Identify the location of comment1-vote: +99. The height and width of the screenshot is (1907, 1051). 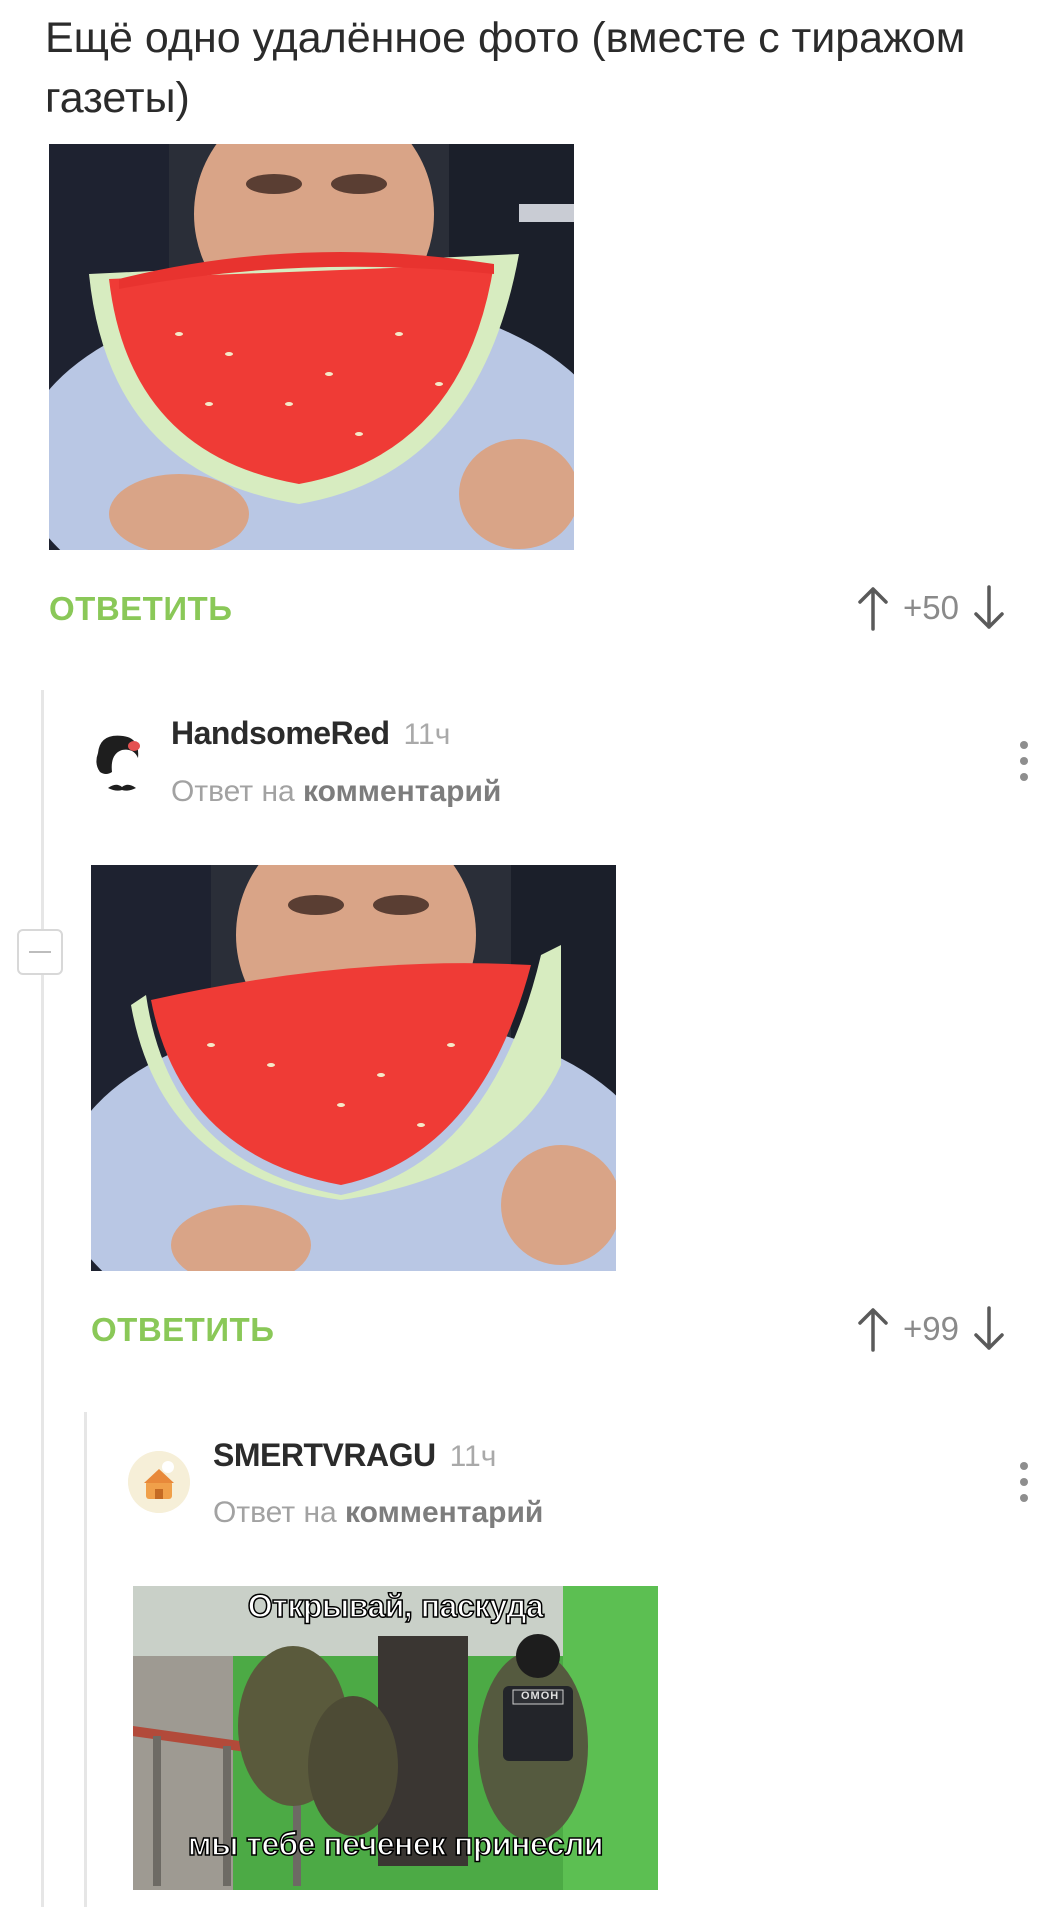
(931, 1329).